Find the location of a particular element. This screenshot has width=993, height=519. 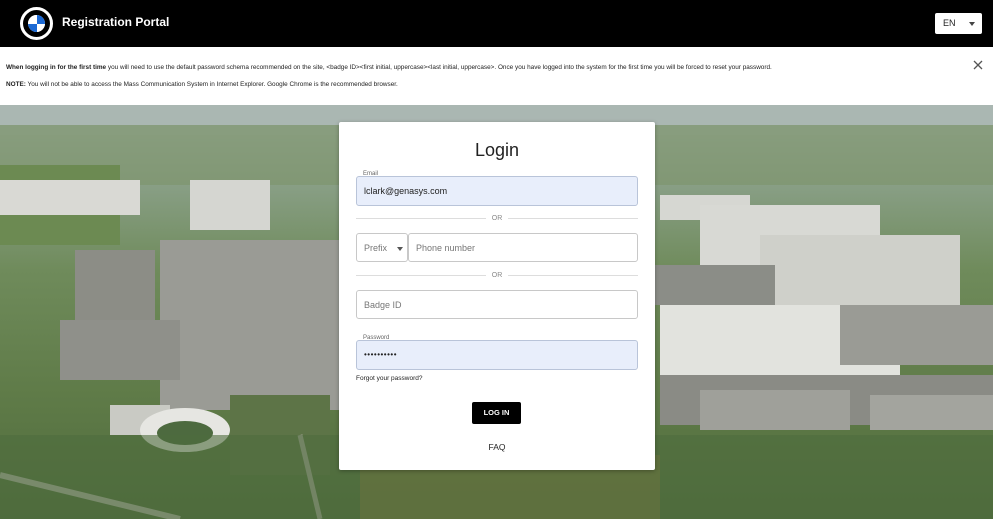

notice-line-2-bold: NOTE: is located at coordinates (16, 84).